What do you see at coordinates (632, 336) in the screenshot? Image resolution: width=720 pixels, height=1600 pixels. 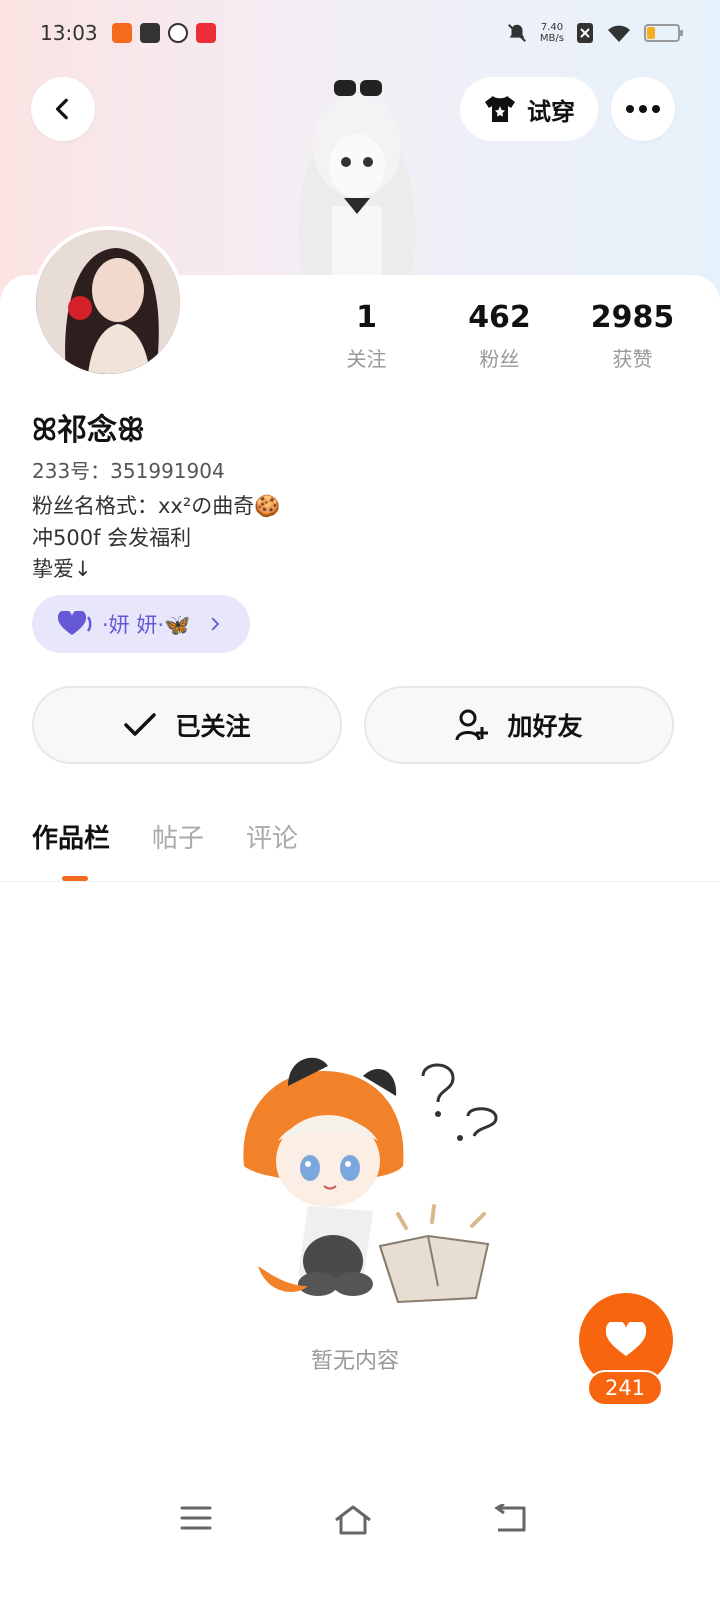 I see `stat-likes: 2985 获赞` at bounding box center [632, 336].